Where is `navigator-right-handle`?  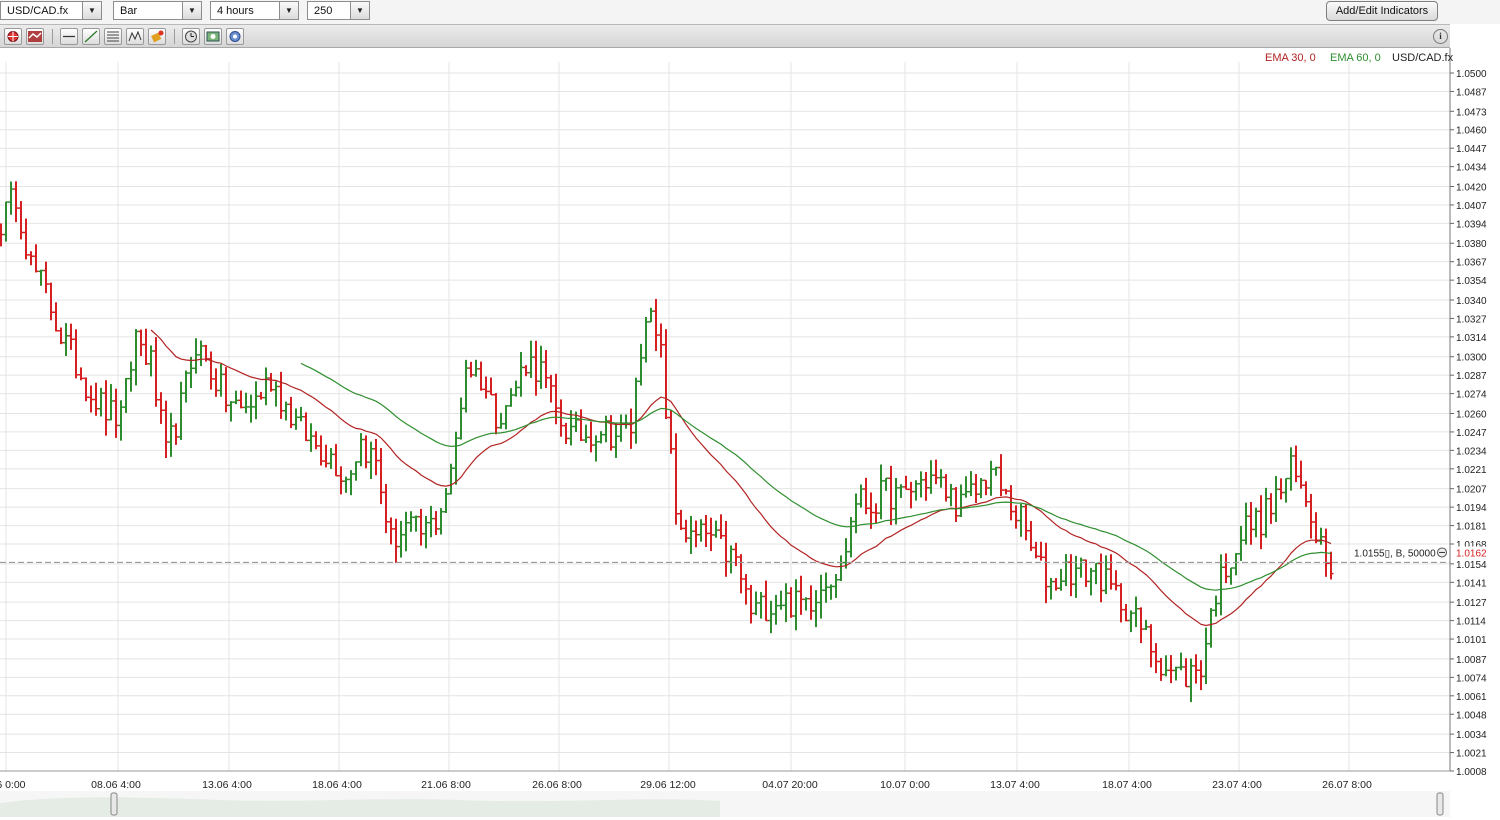 navigator-right-handle is located at coordinates (1440, 804).